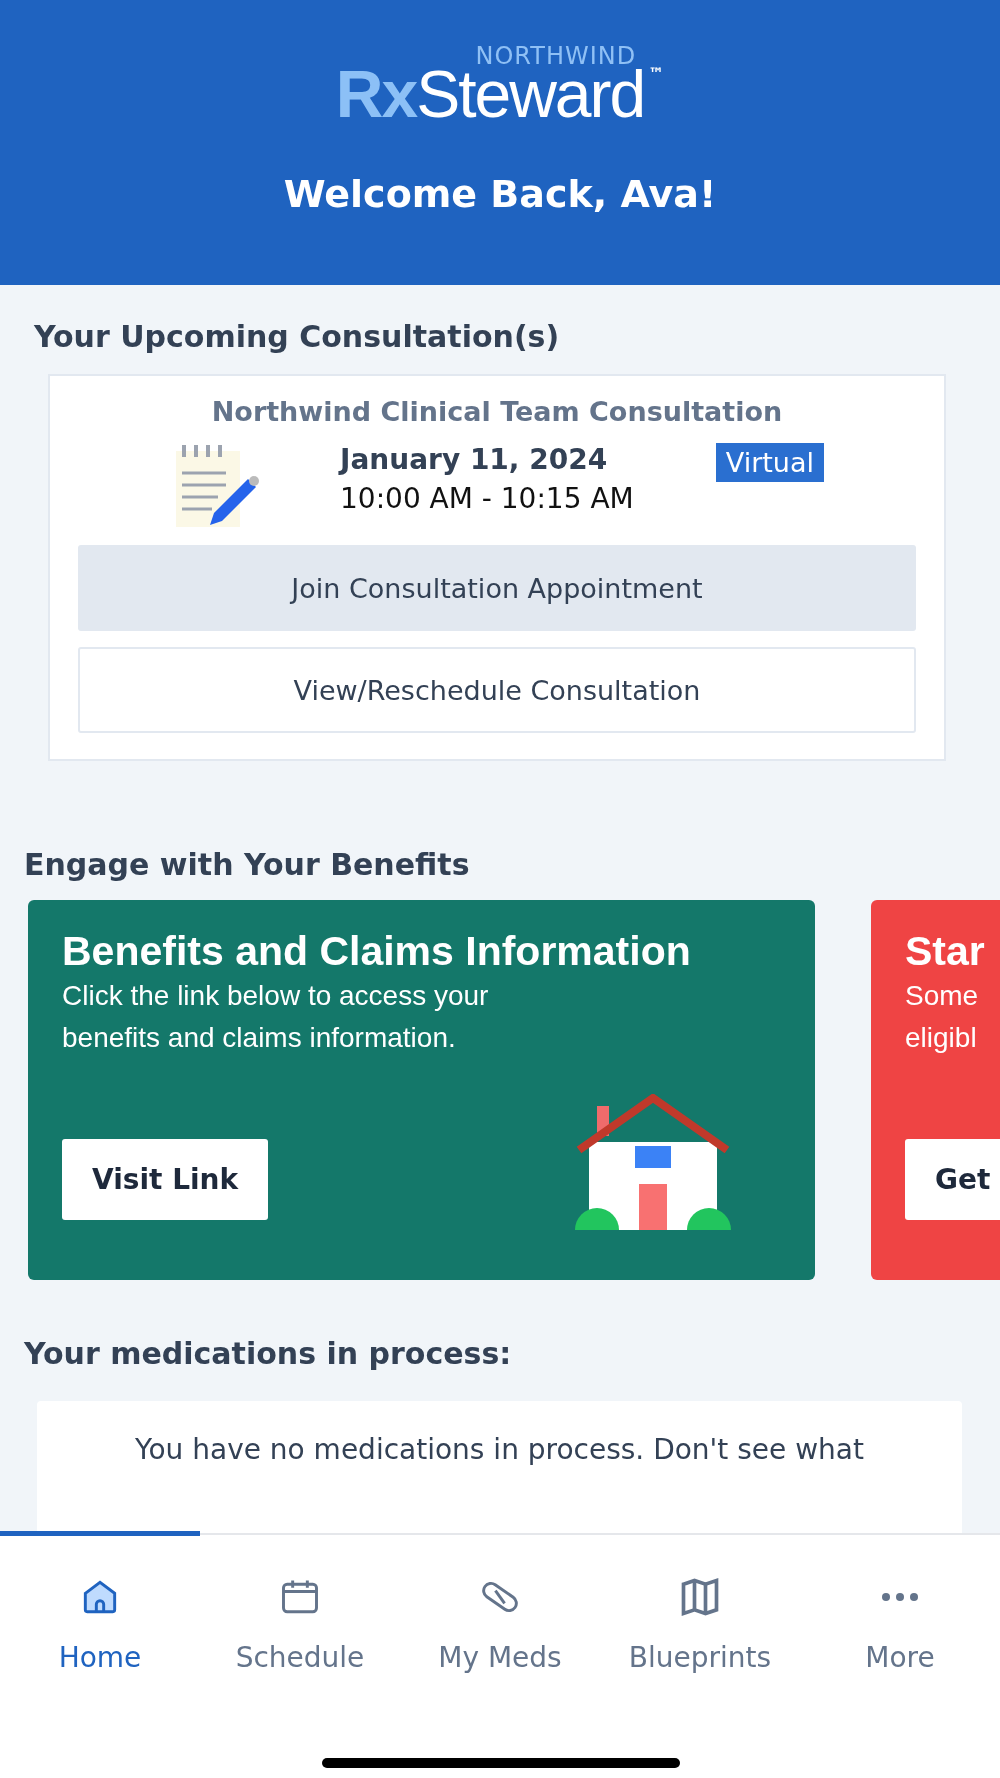 This screenshot has width=1000, height=1778. What do you see at coordinates (941, 1038) in the screenshot?
I see `card-text: eligibl` at bounding box center [941, 1038].